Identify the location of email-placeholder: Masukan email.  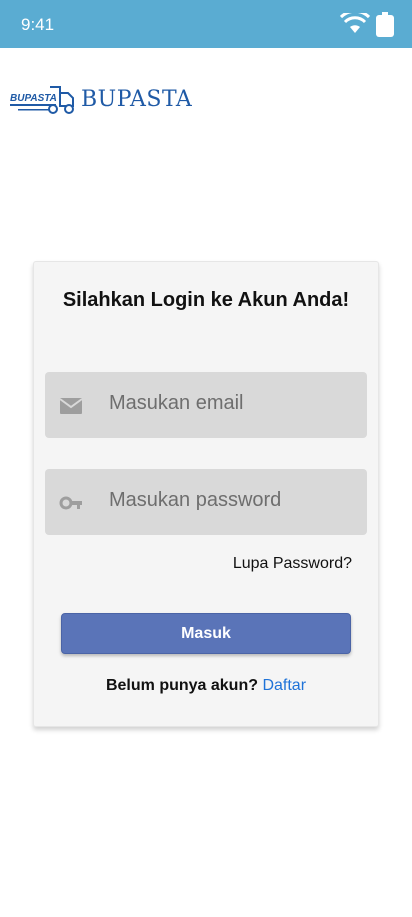
(176, 403).